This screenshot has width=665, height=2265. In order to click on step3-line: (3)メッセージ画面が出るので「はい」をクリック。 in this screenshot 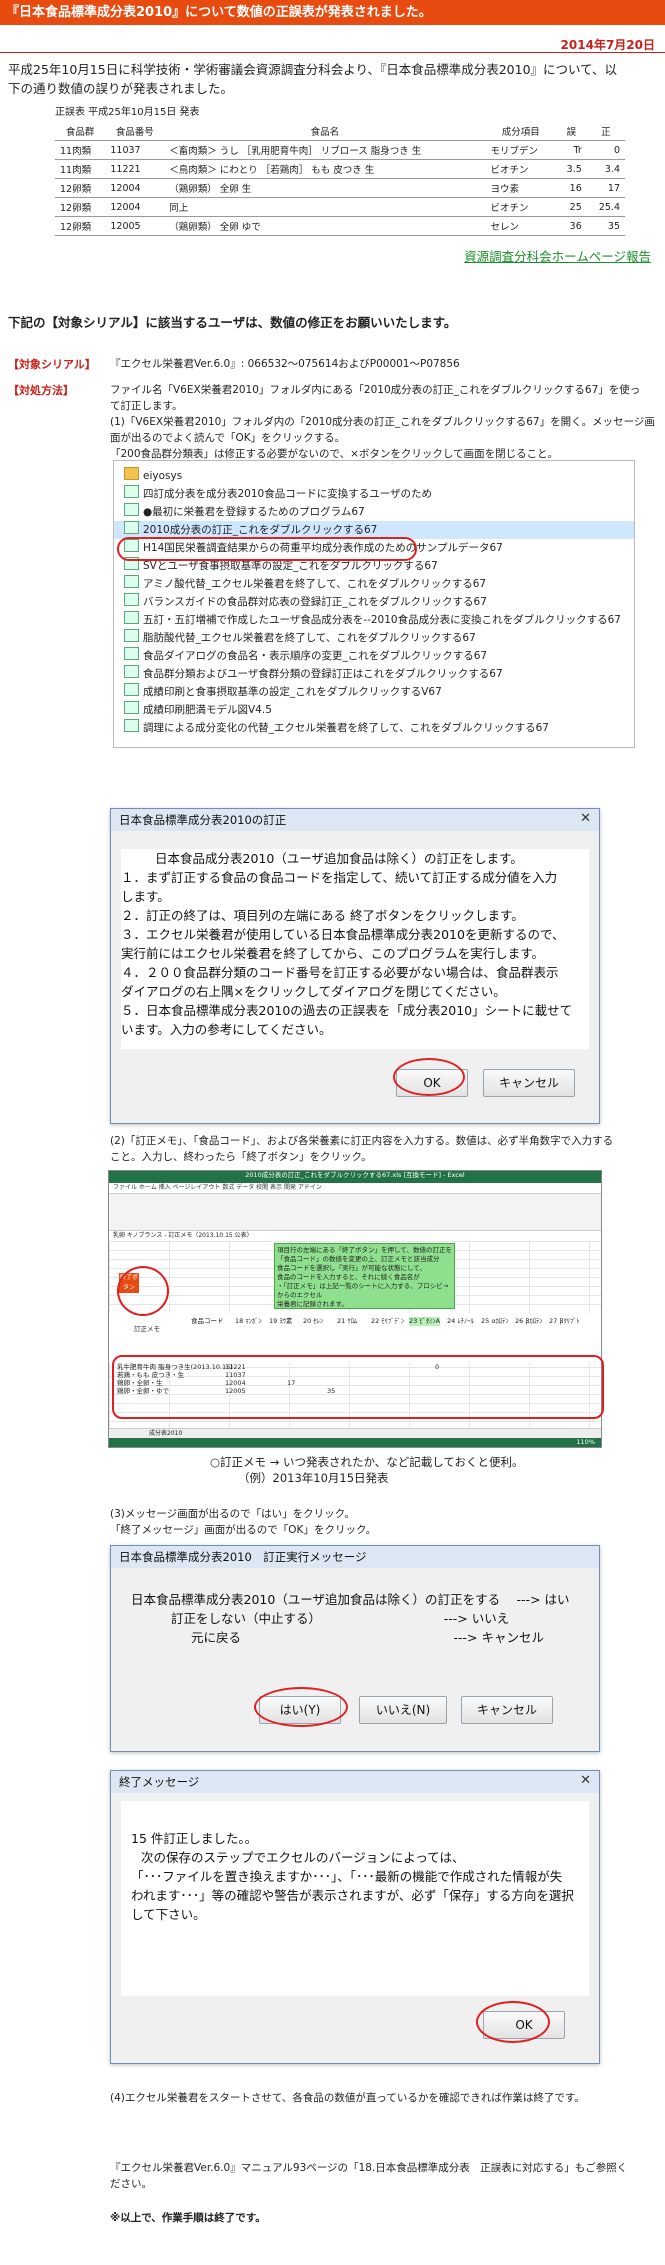, I will do `click(232, 1514)`.